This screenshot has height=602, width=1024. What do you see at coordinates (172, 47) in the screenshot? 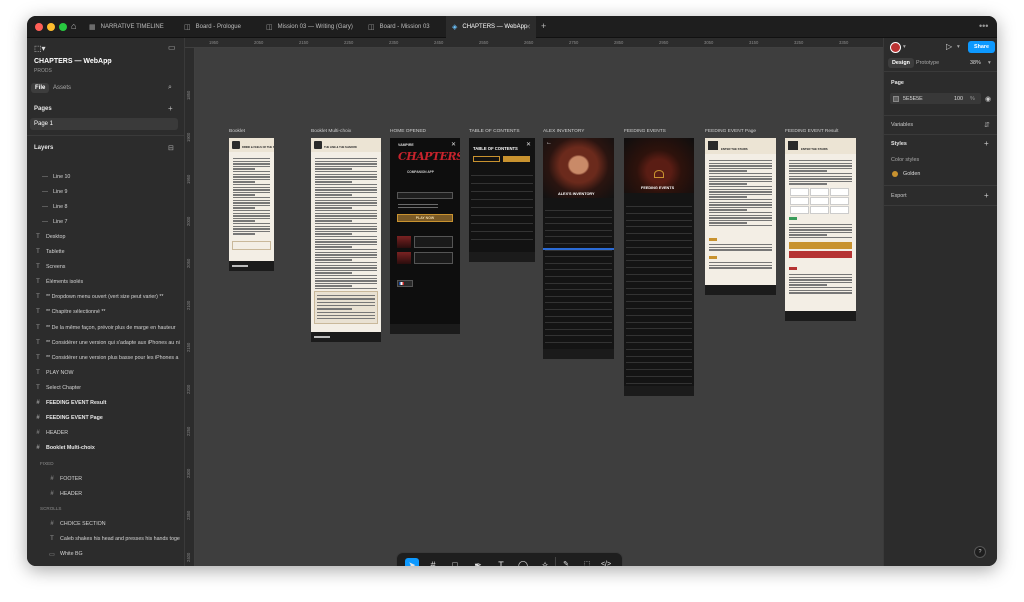
I see `toggle-sidebar-icon: ▭` at bounding box center [172, 47].